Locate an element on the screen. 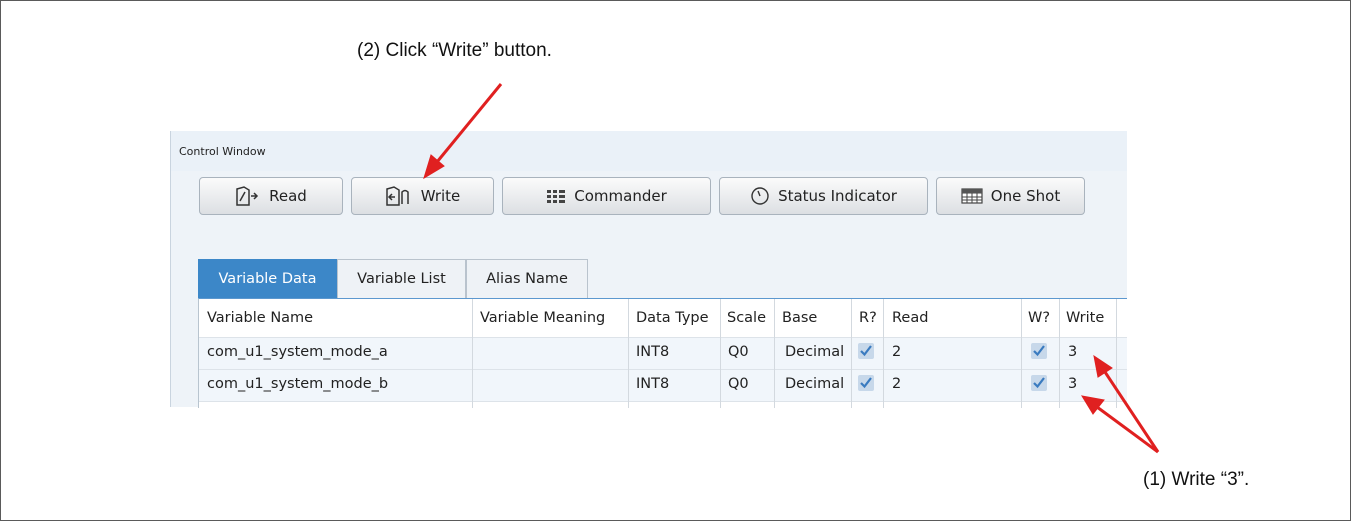 The image size is (1351, 521). arrow-to-write-button is located at coordinates (469, 123).